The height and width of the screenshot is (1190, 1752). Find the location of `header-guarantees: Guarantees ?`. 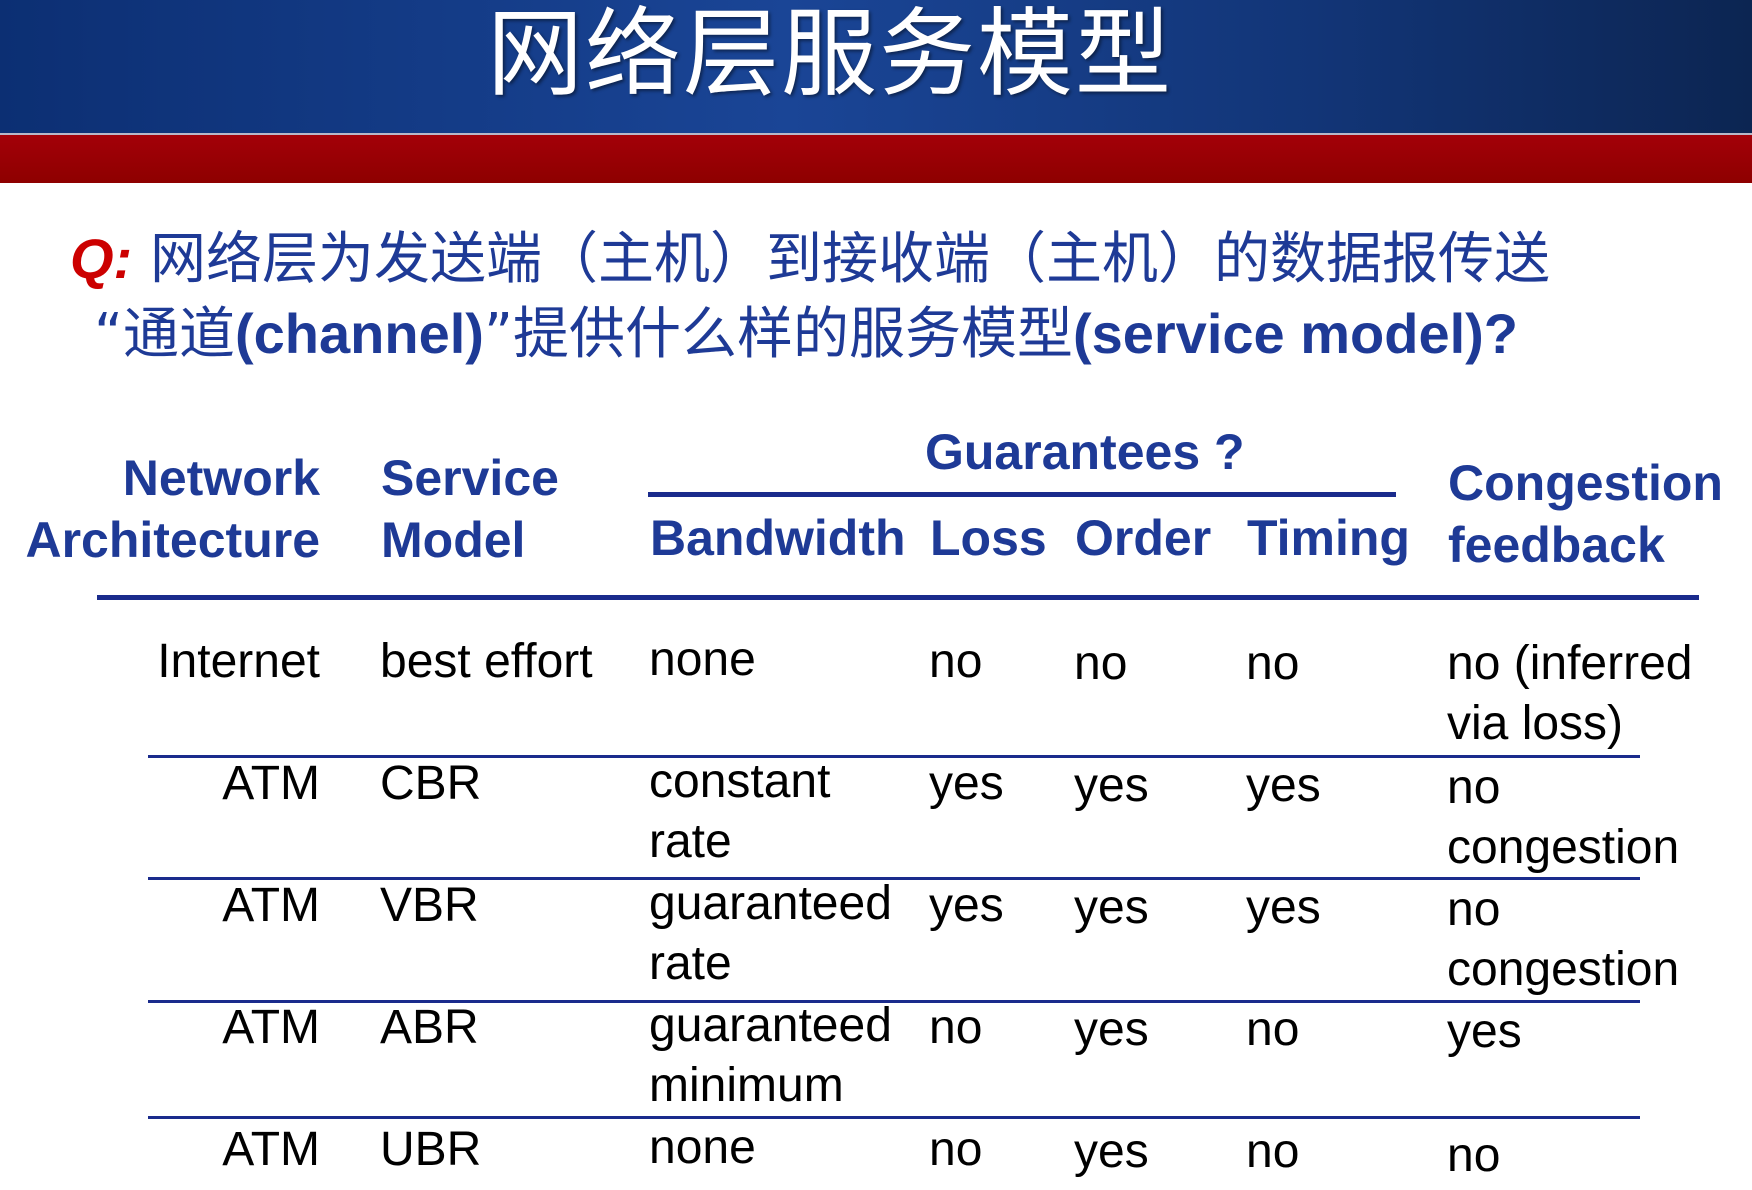

header-guarantees: Guarantees ? is located at coordinates (1085, 452).